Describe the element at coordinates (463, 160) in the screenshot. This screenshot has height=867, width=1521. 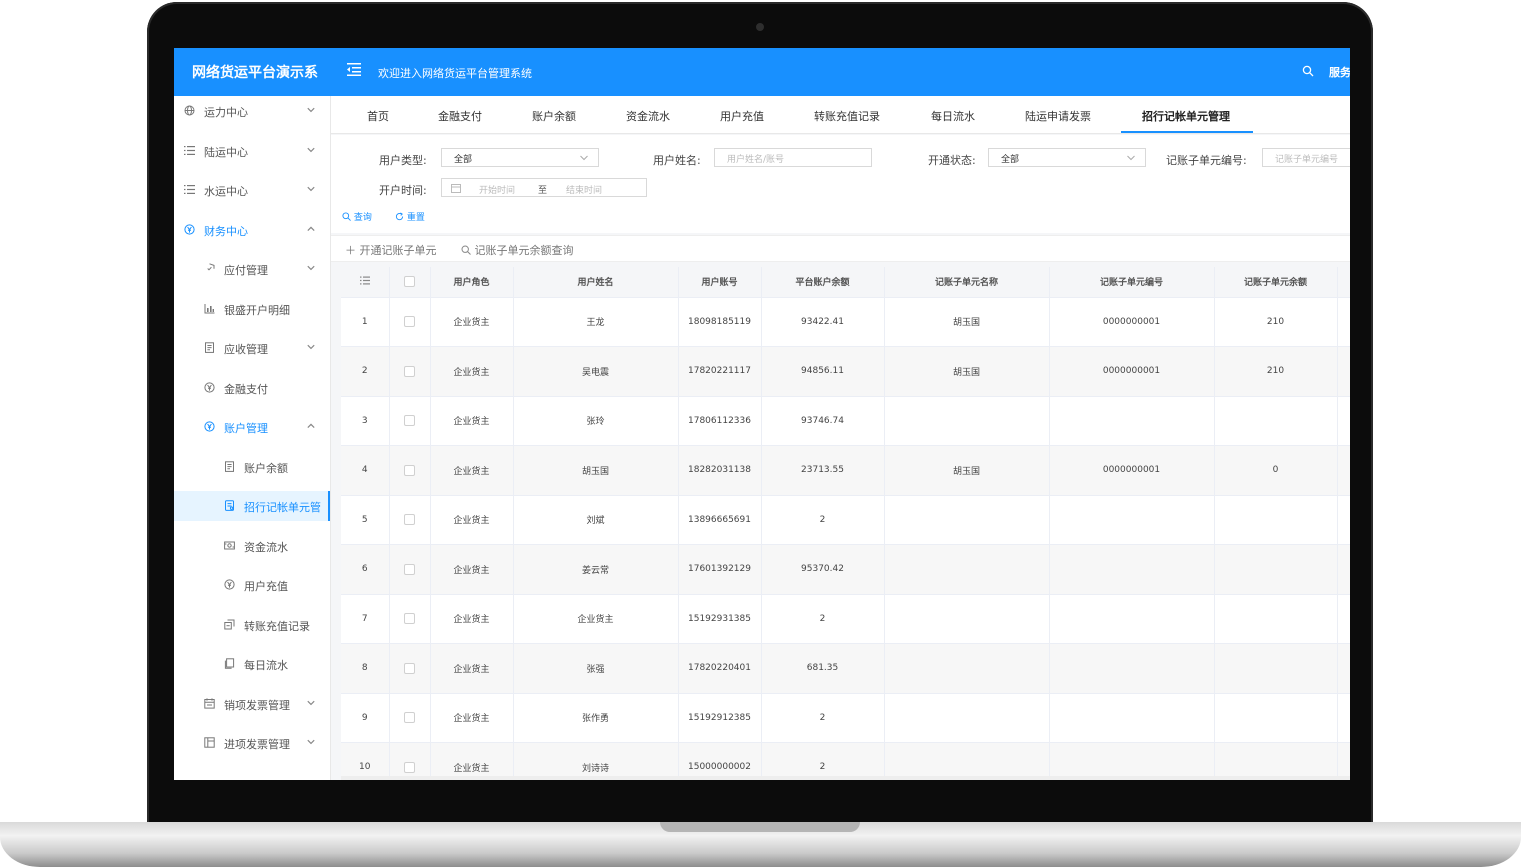
I see `user-type-value: 全部` at that location.